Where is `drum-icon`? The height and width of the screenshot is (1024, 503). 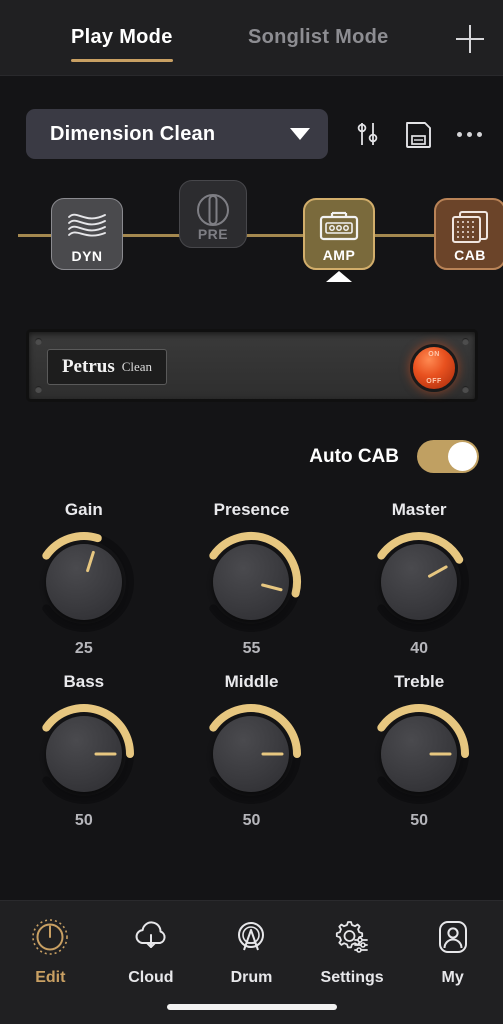
drum-icon is located at coordinates (251, 939).